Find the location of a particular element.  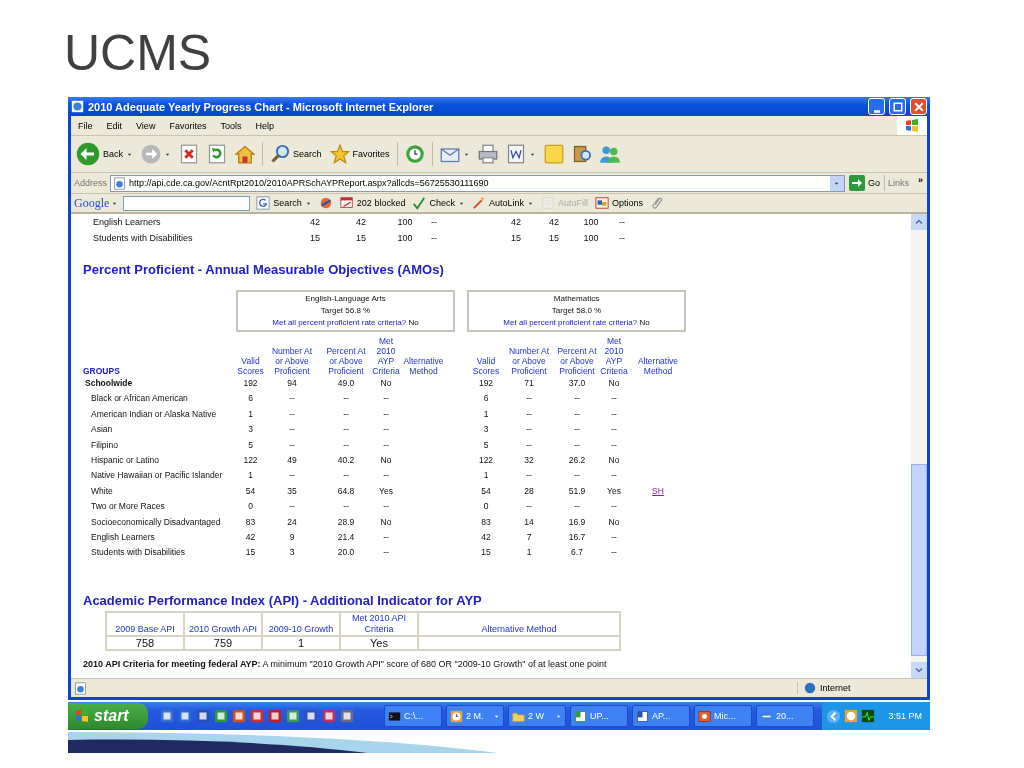

criteria-note: 2010 API Criteria for meeting federal AYP: A minimum "2010 Growth API" score of 680 OR "2009-10 Growth" of at least one point is located at coordinates (345, 663).